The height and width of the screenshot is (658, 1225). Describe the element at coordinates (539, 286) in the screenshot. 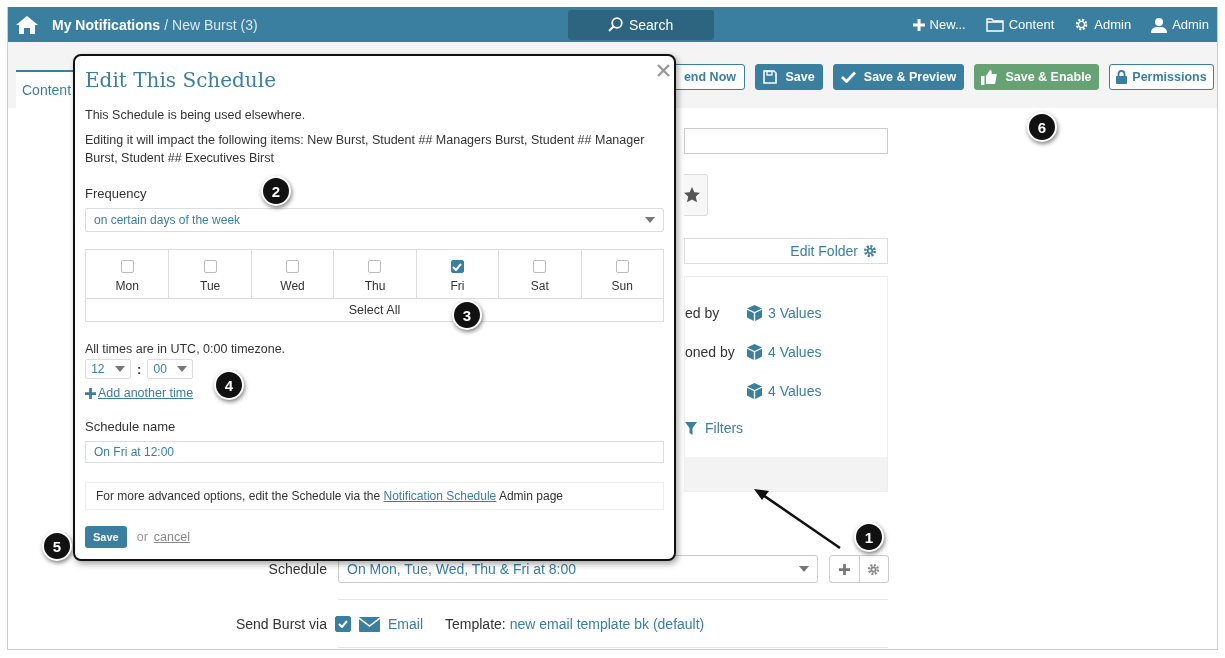

I see `day-label: Sat` at that location.